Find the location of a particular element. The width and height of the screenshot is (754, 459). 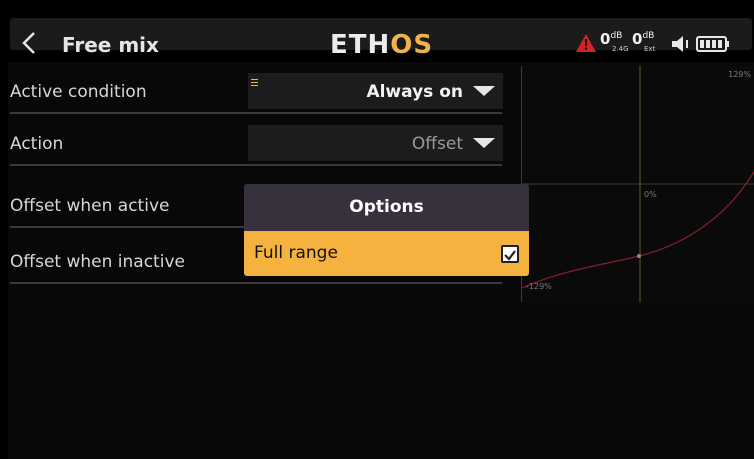

curve-point is located at coordinates (639, 256).